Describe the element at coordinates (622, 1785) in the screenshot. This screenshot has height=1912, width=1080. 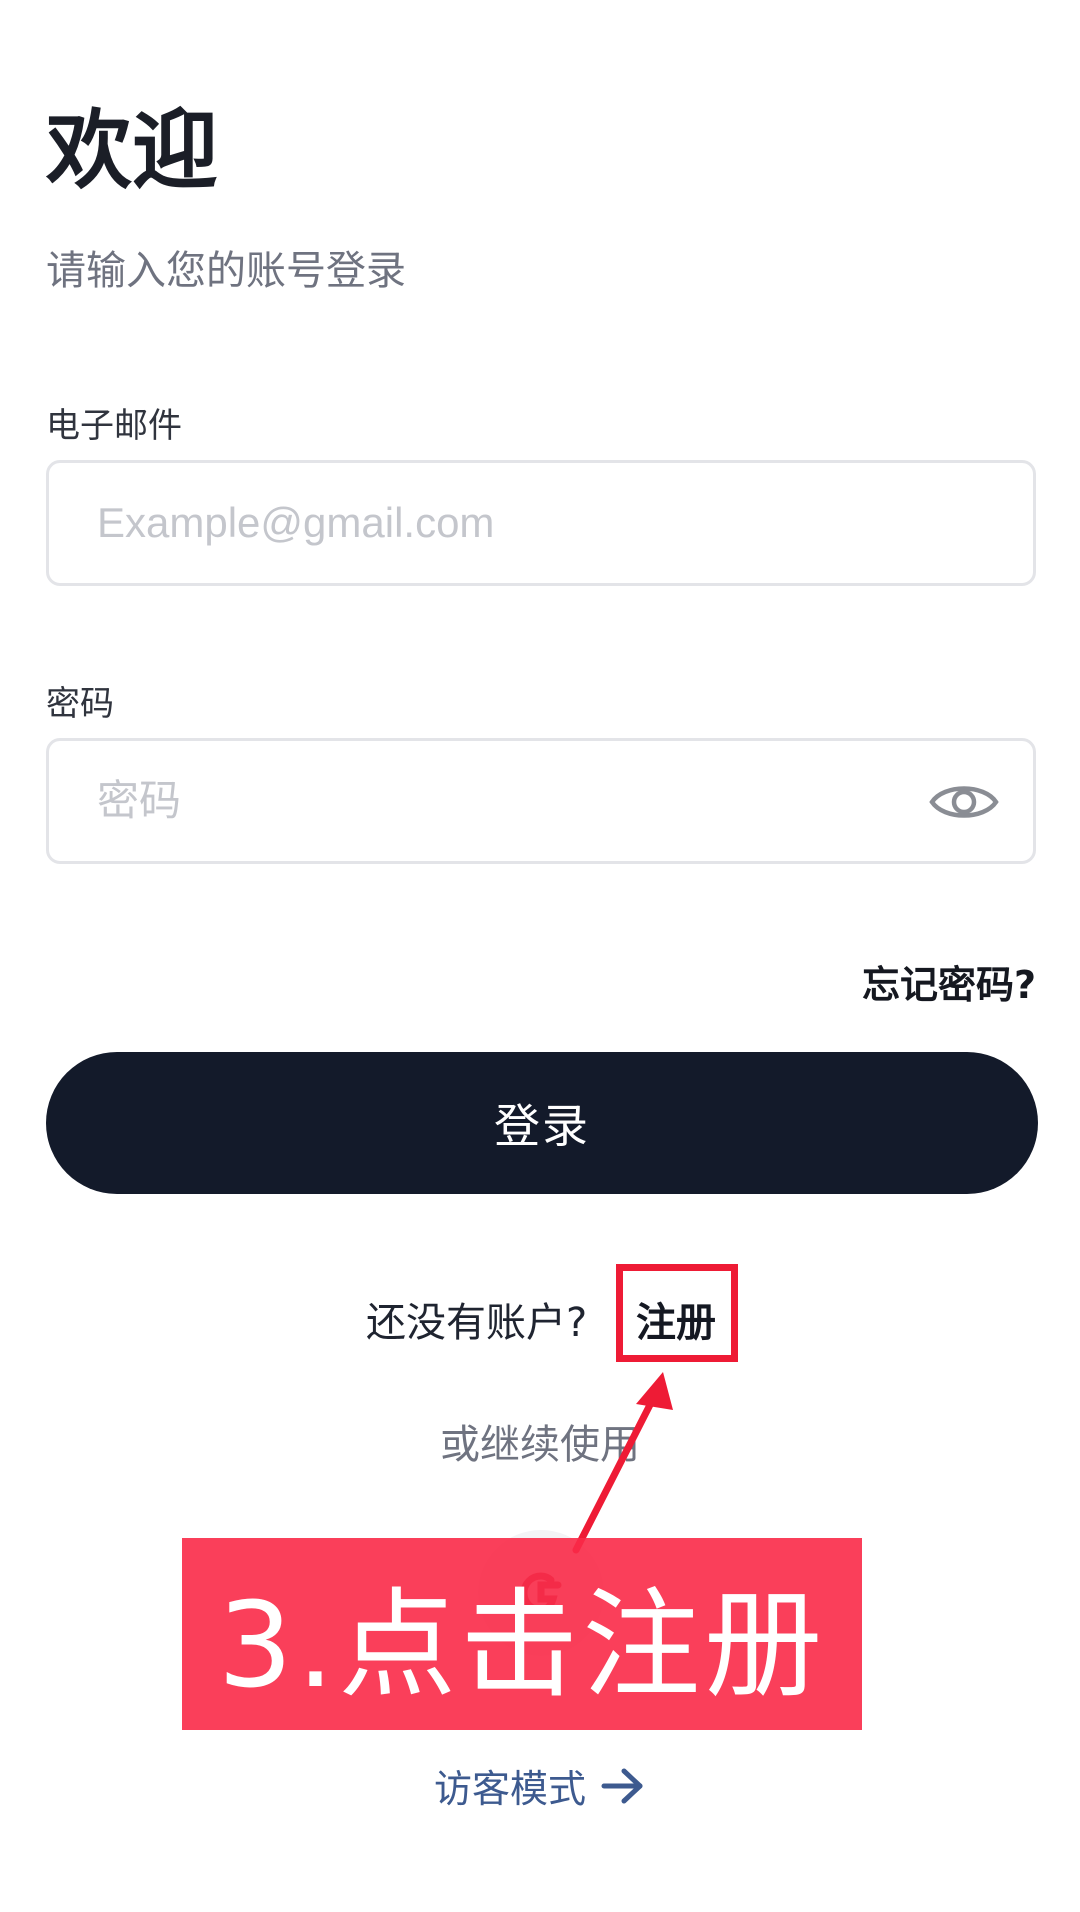
I see `arrow-right-icon` at that location.